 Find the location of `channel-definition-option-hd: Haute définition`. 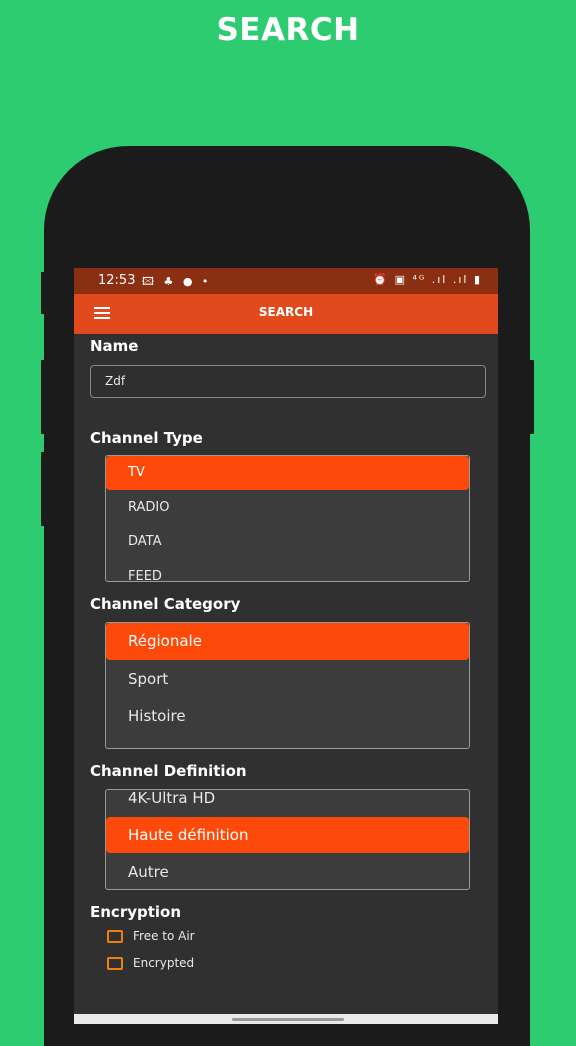

channel-definition-option-hd: Haute définition is located at coordinates (287, 835).